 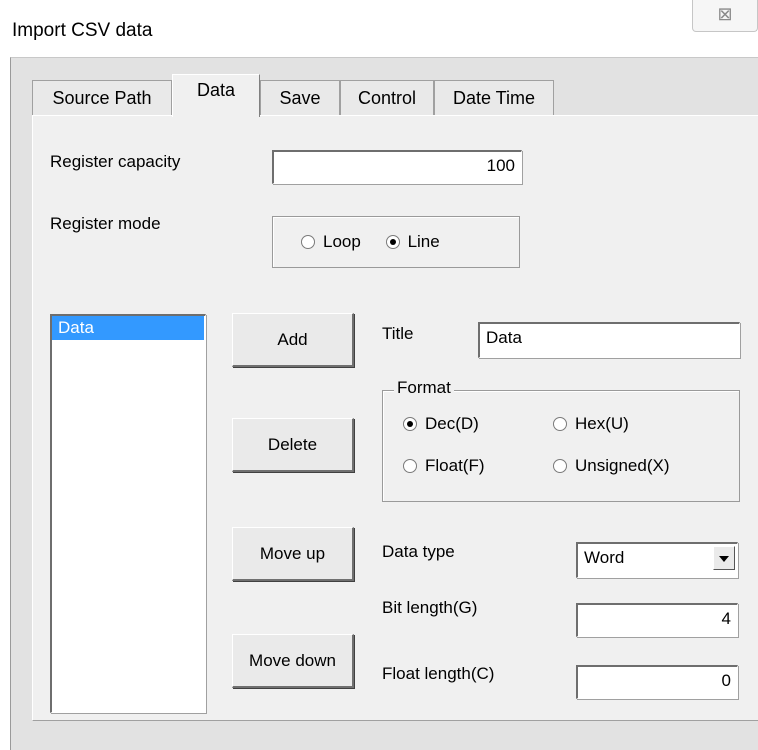 I want to click on radio-unsigned: Unsigned(X), so click(x=611, y=465).